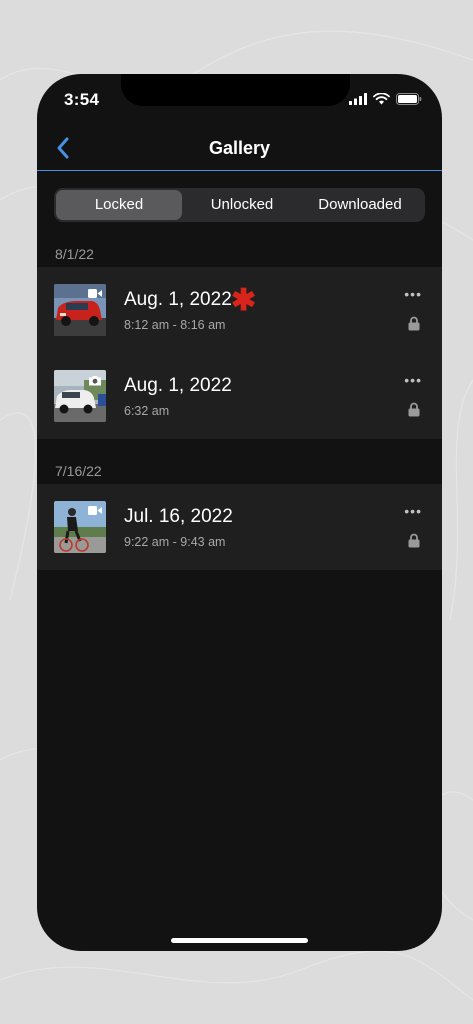  What do you see at coordinates (358, 99) in the screenshot?
I see `cellular-signal-icon` at bounding box center [358, 99].